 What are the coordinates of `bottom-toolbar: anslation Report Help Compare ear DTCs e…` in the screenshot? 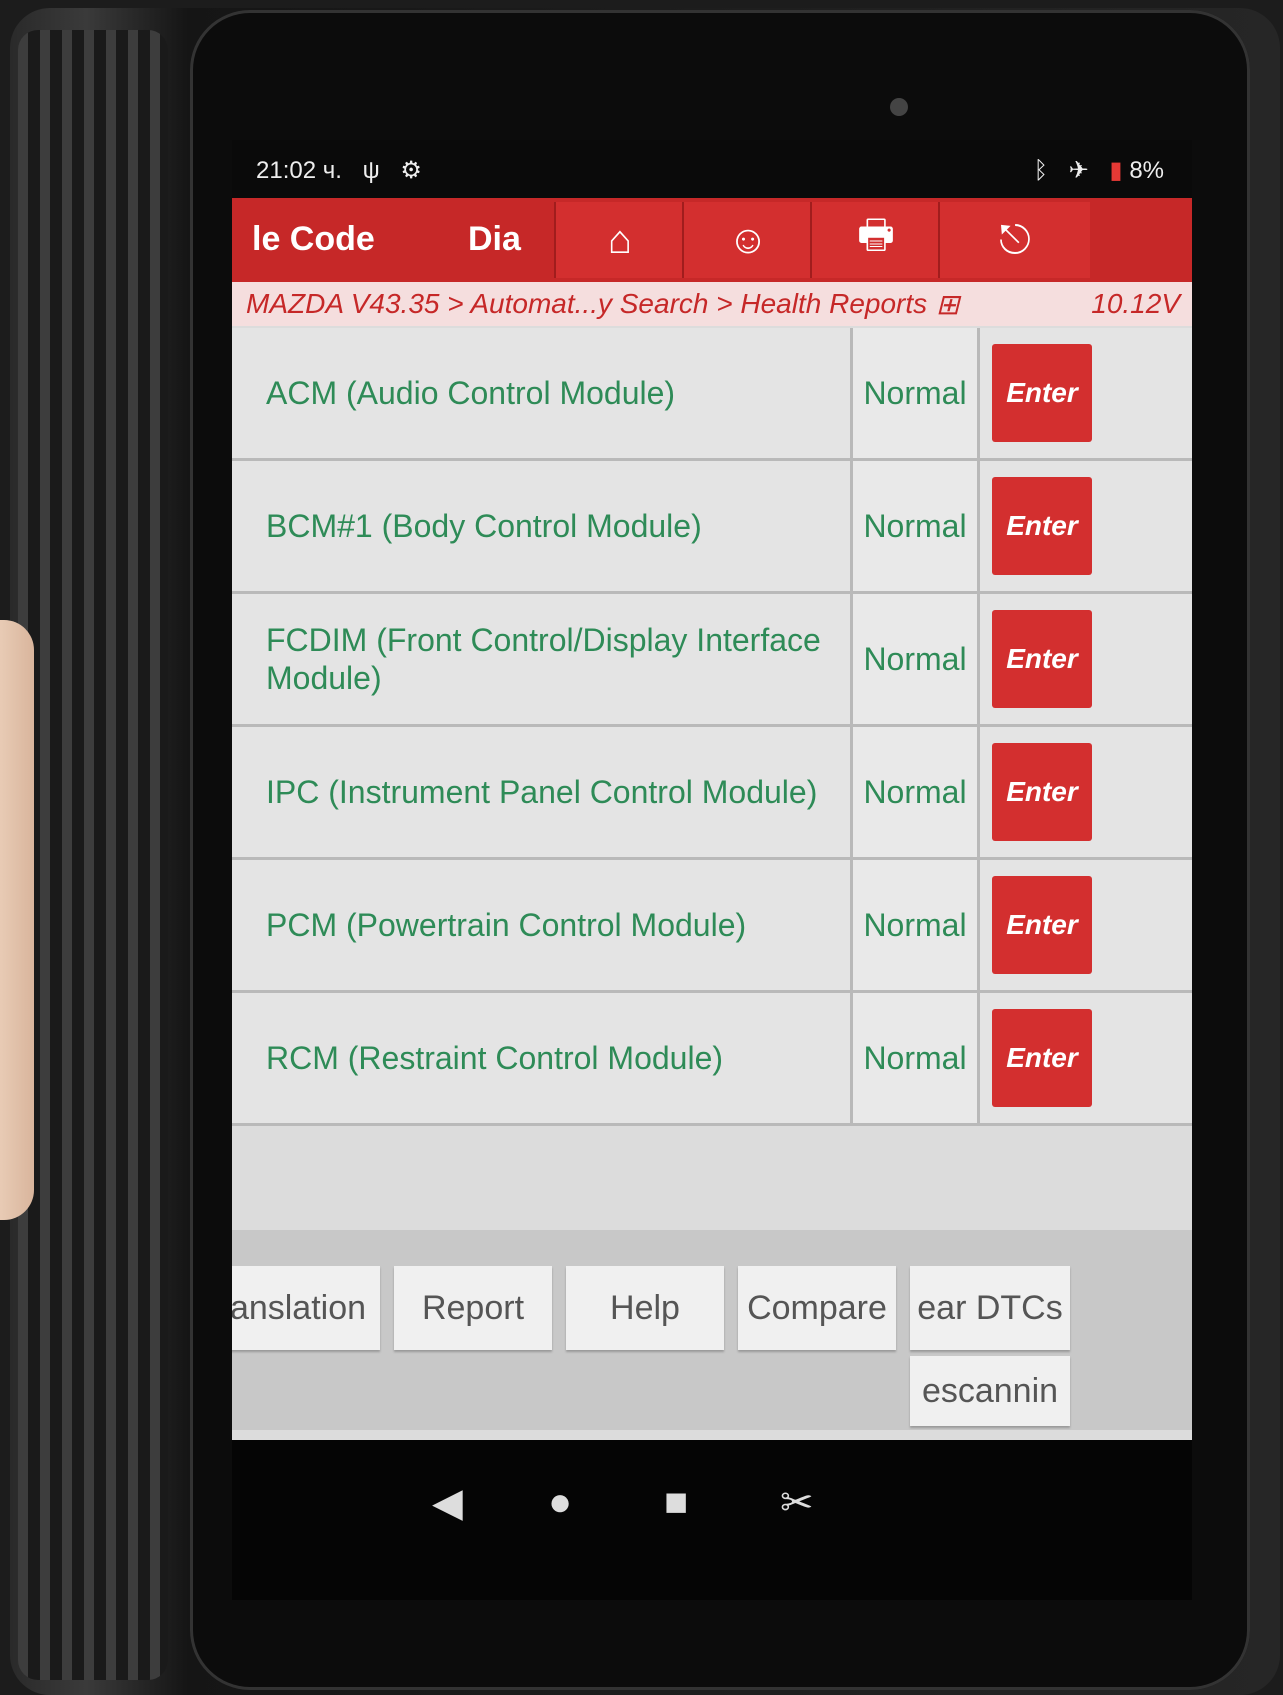 It's located at (712, 1330).